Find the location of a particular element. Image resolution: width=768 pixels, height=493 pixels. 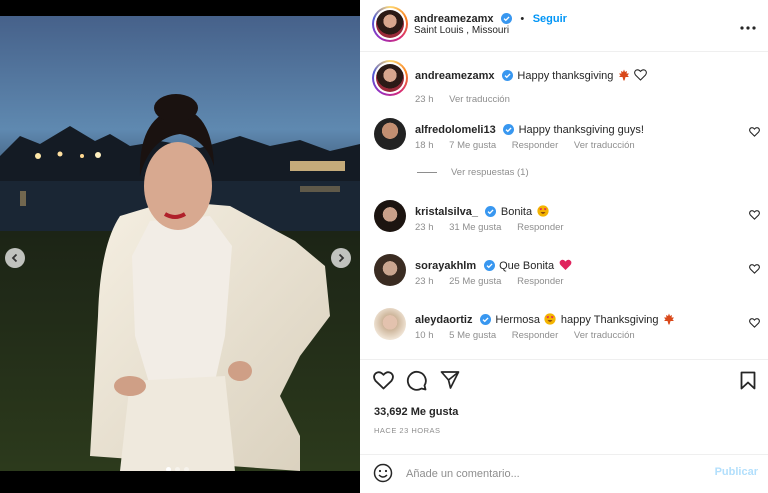

like-heart-icon is located at coordinates (383, 383).